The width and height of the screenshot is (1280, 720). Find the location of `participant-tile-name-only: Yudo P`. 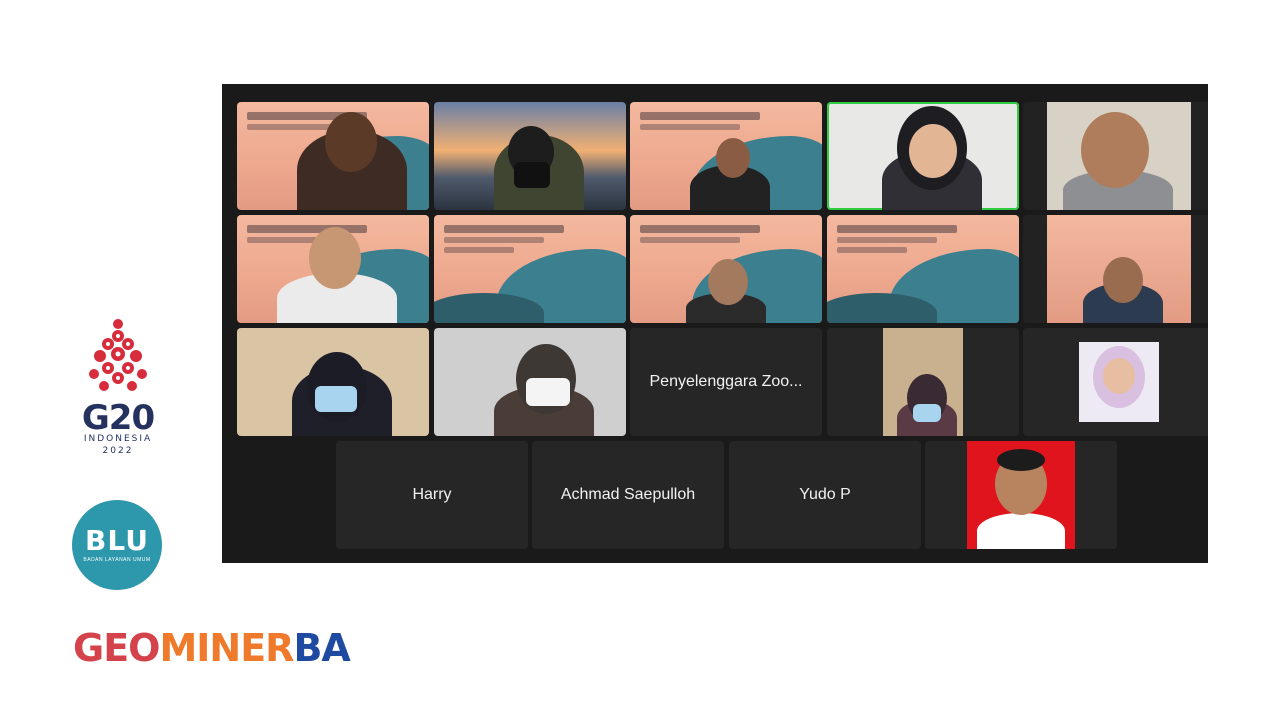

participant-tile-name-only: Yudo P is located at coordinates (825, 495).